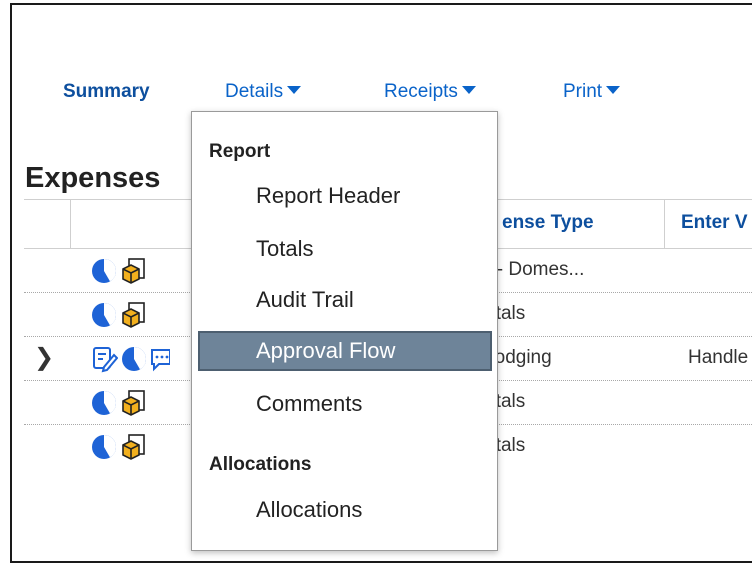  Describe the element at coordinates (160, 359) in the screenshot. I see `comment-icon` at that location.